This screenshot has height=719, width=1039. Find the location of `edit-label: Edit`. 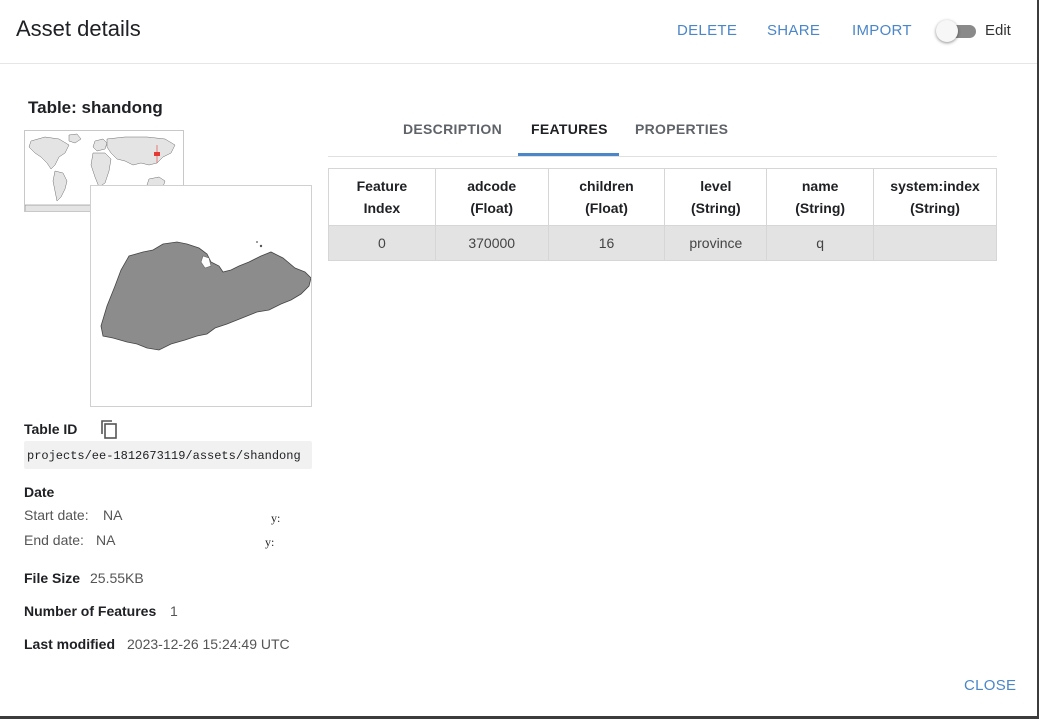

edit-label: Edit is located at coordinates (998, 30).